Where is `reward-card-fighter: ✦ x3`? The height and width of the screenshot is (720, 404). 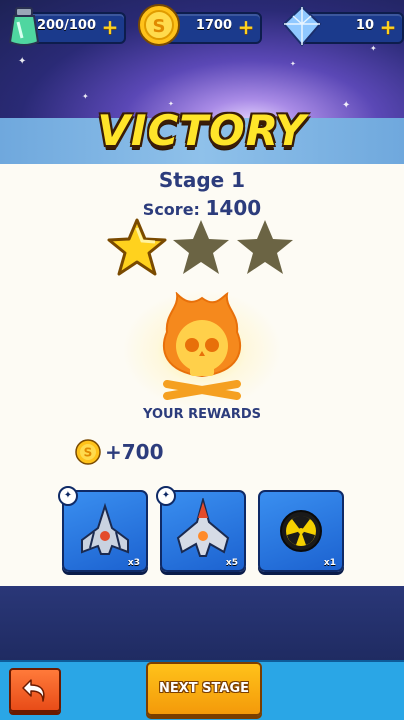 reward-card-fighter: ✦ x3 is located at coordinates (103, 529).